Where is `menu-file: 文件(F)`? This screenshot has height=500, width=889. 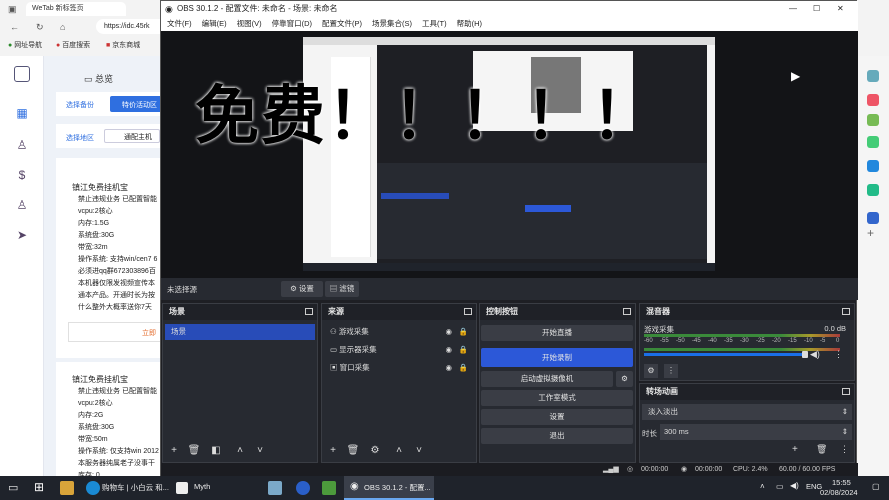 menu-file: 文件(F) is located at coordinates (179, 23).